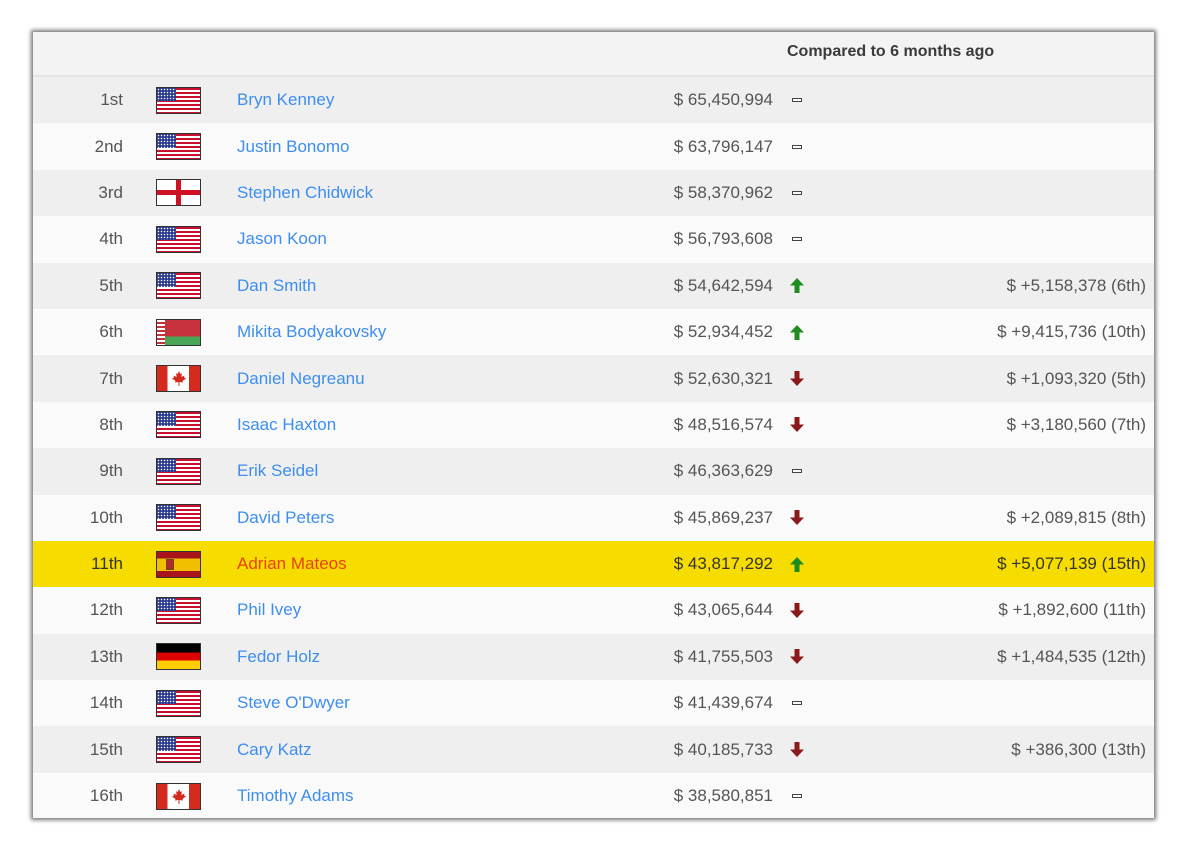 This screenshot has width=1187, height=849. What do you see at coordinates (111, 424) in the screenshot?
I see `rank: 8th` at bounding box center [111, 424].